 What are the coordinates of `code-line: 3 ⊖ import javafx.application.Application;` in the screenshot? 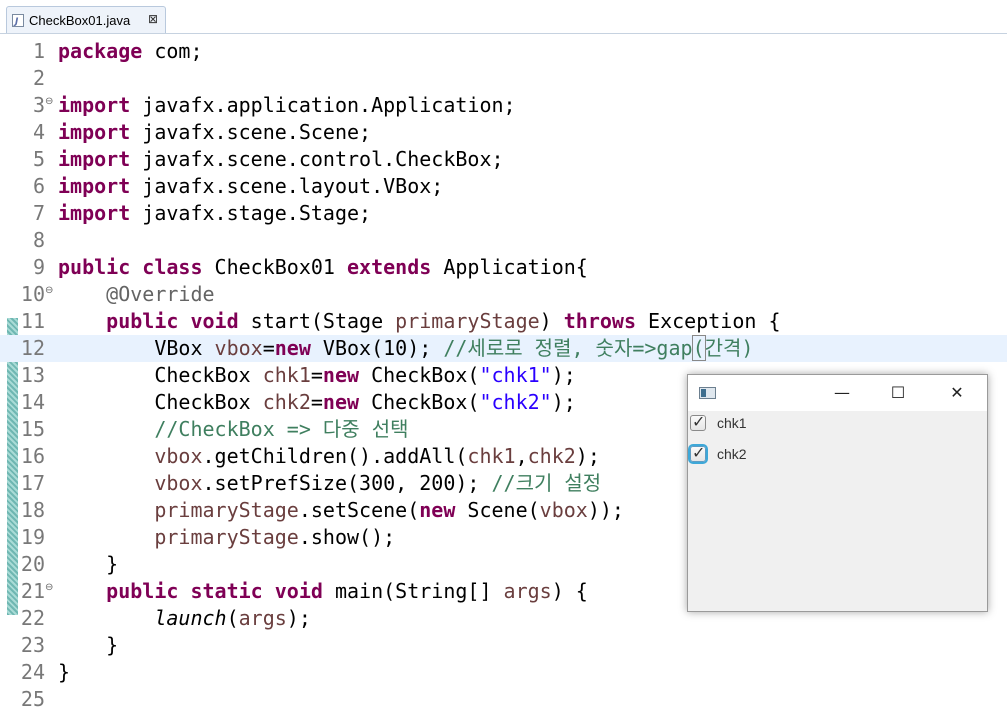 It's located at (503, 105).